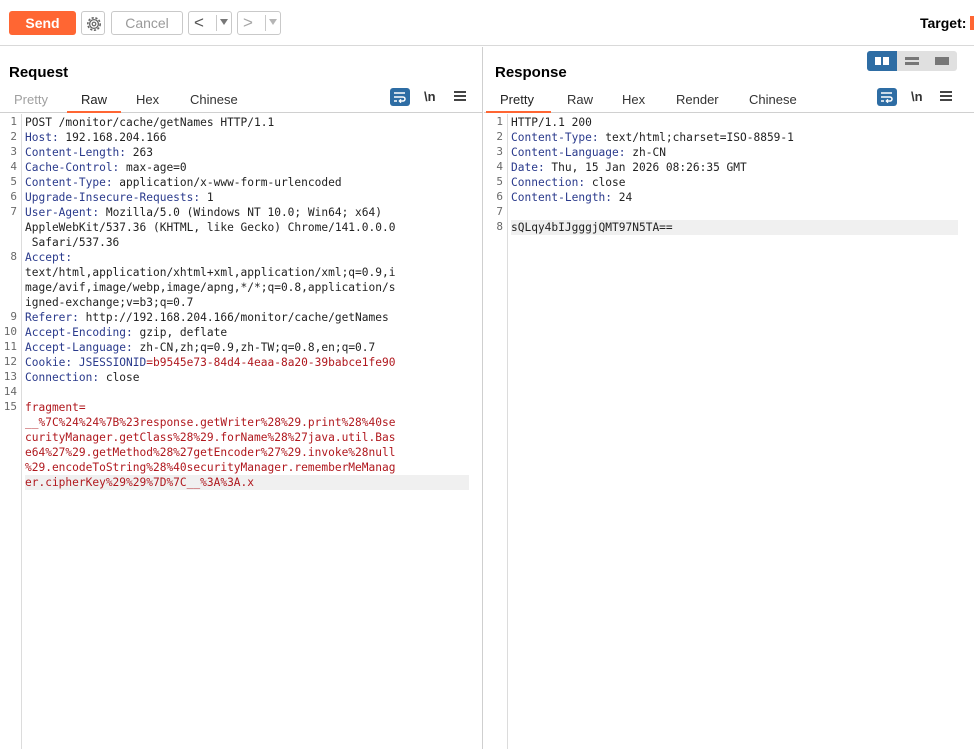  What do you see at coordinates (79, 347) in the screenshot?
I see `header-name: Accept-Language:` at bounding box center [79, 347].